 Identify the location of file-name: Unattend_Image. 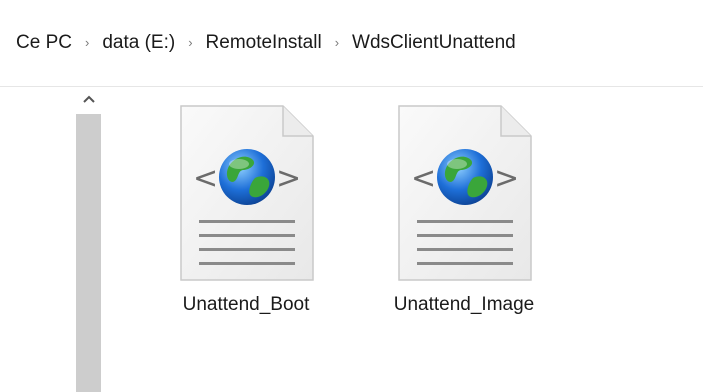
(464, 305).